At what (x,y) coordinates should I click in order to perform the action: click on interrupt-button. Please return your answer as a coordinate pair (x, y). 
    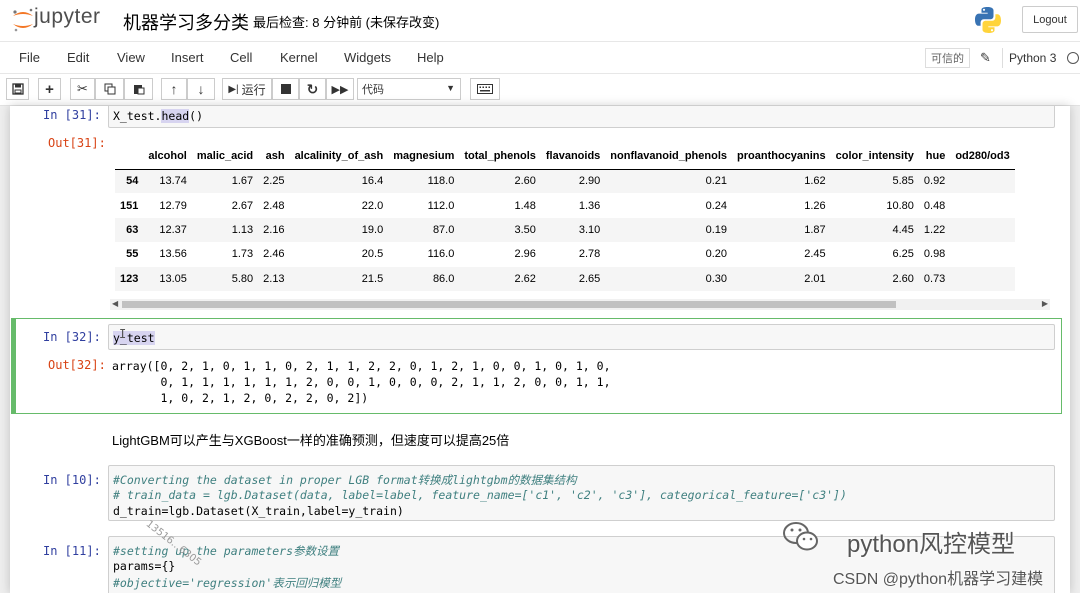
    Looking at the image, I should click on (285, 89).